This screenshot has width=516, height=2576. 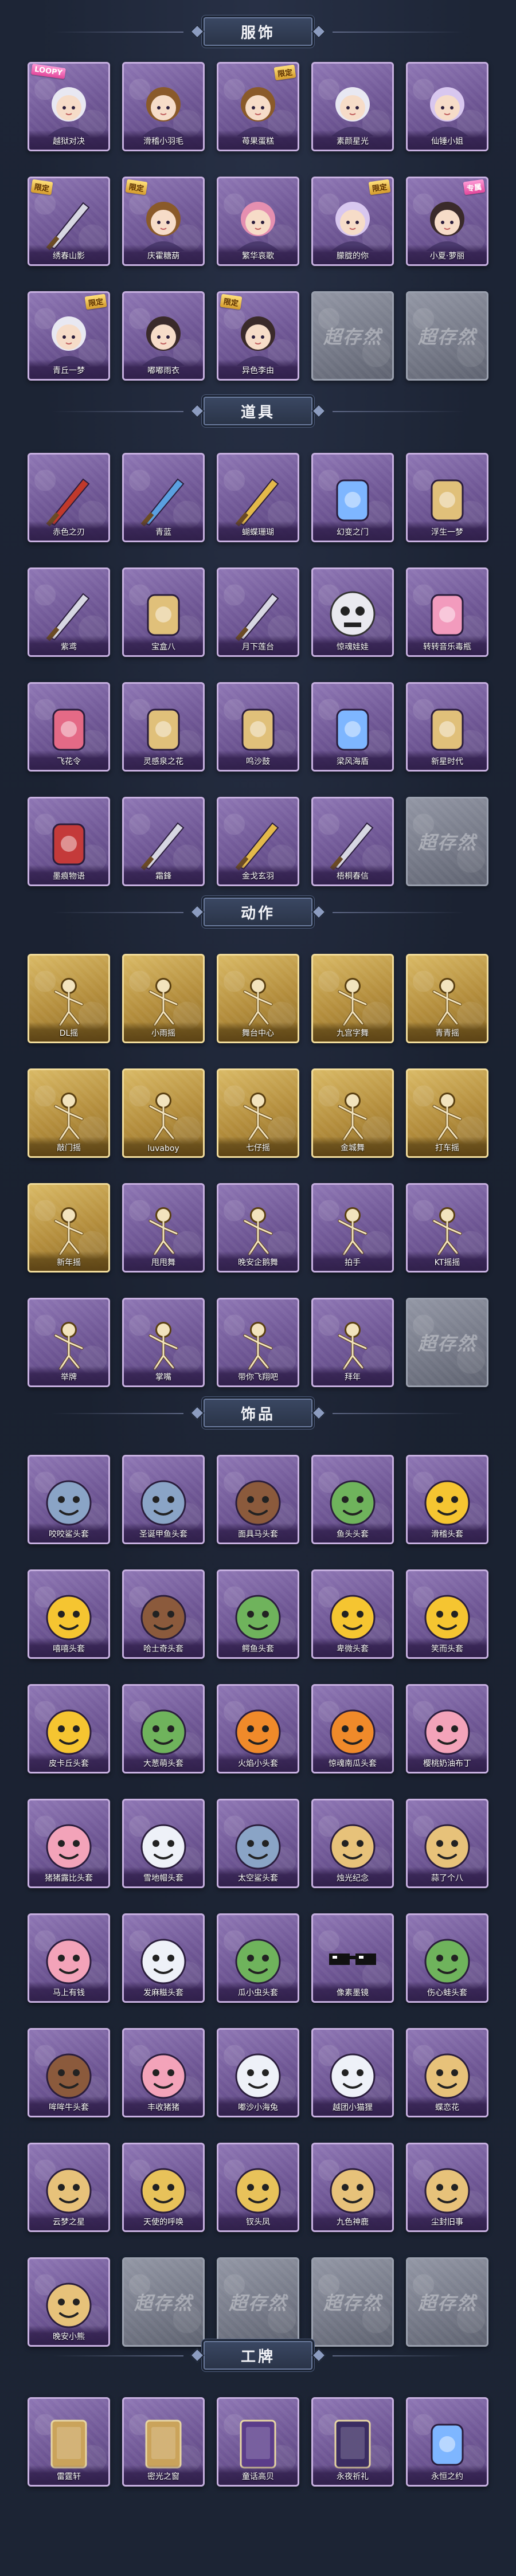 What do you see at coordinates (447, 106) in the screenshot?
I see `item-card: 仙锤小姐` at bounding box center [447, 106].